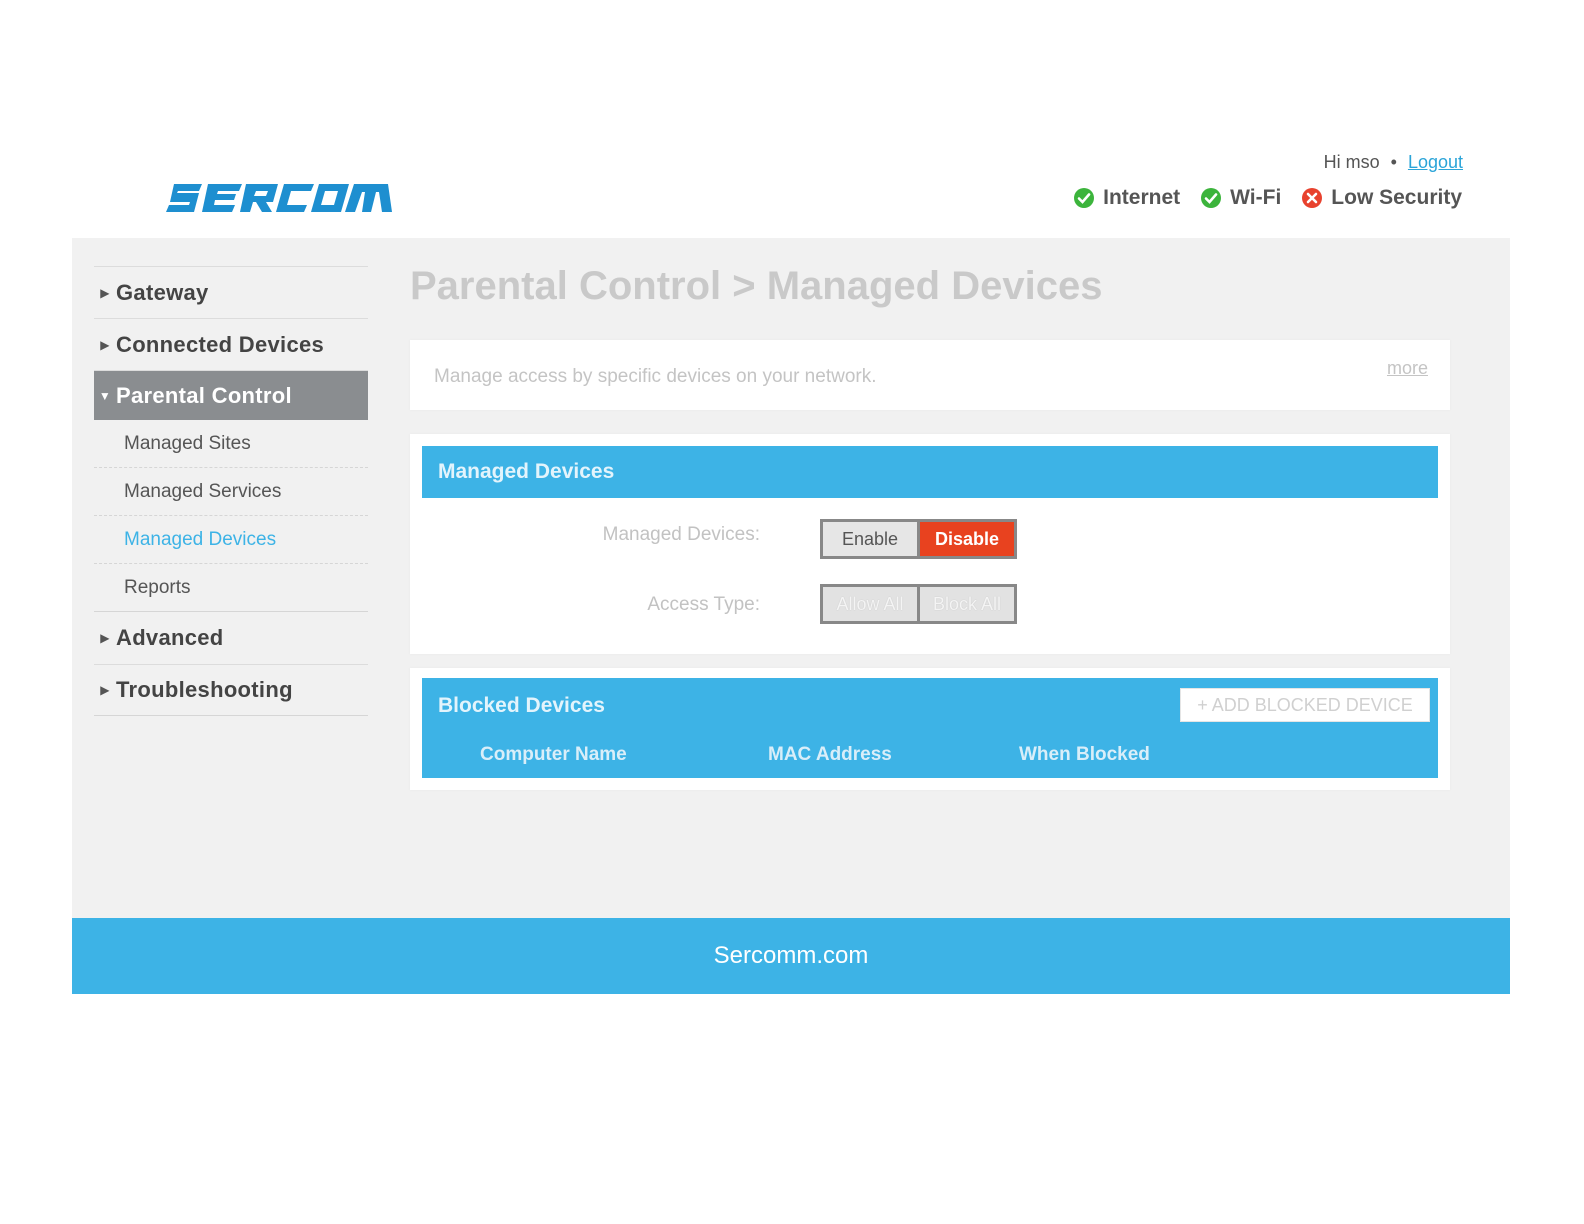  I want to click on managed-devices-toggle: Enable Disable, so click(918, 539).